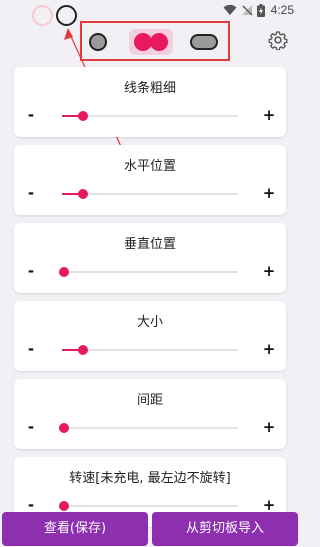 The image size is (320, 547). I want to click on signal-off-icon, so click(247, 10).